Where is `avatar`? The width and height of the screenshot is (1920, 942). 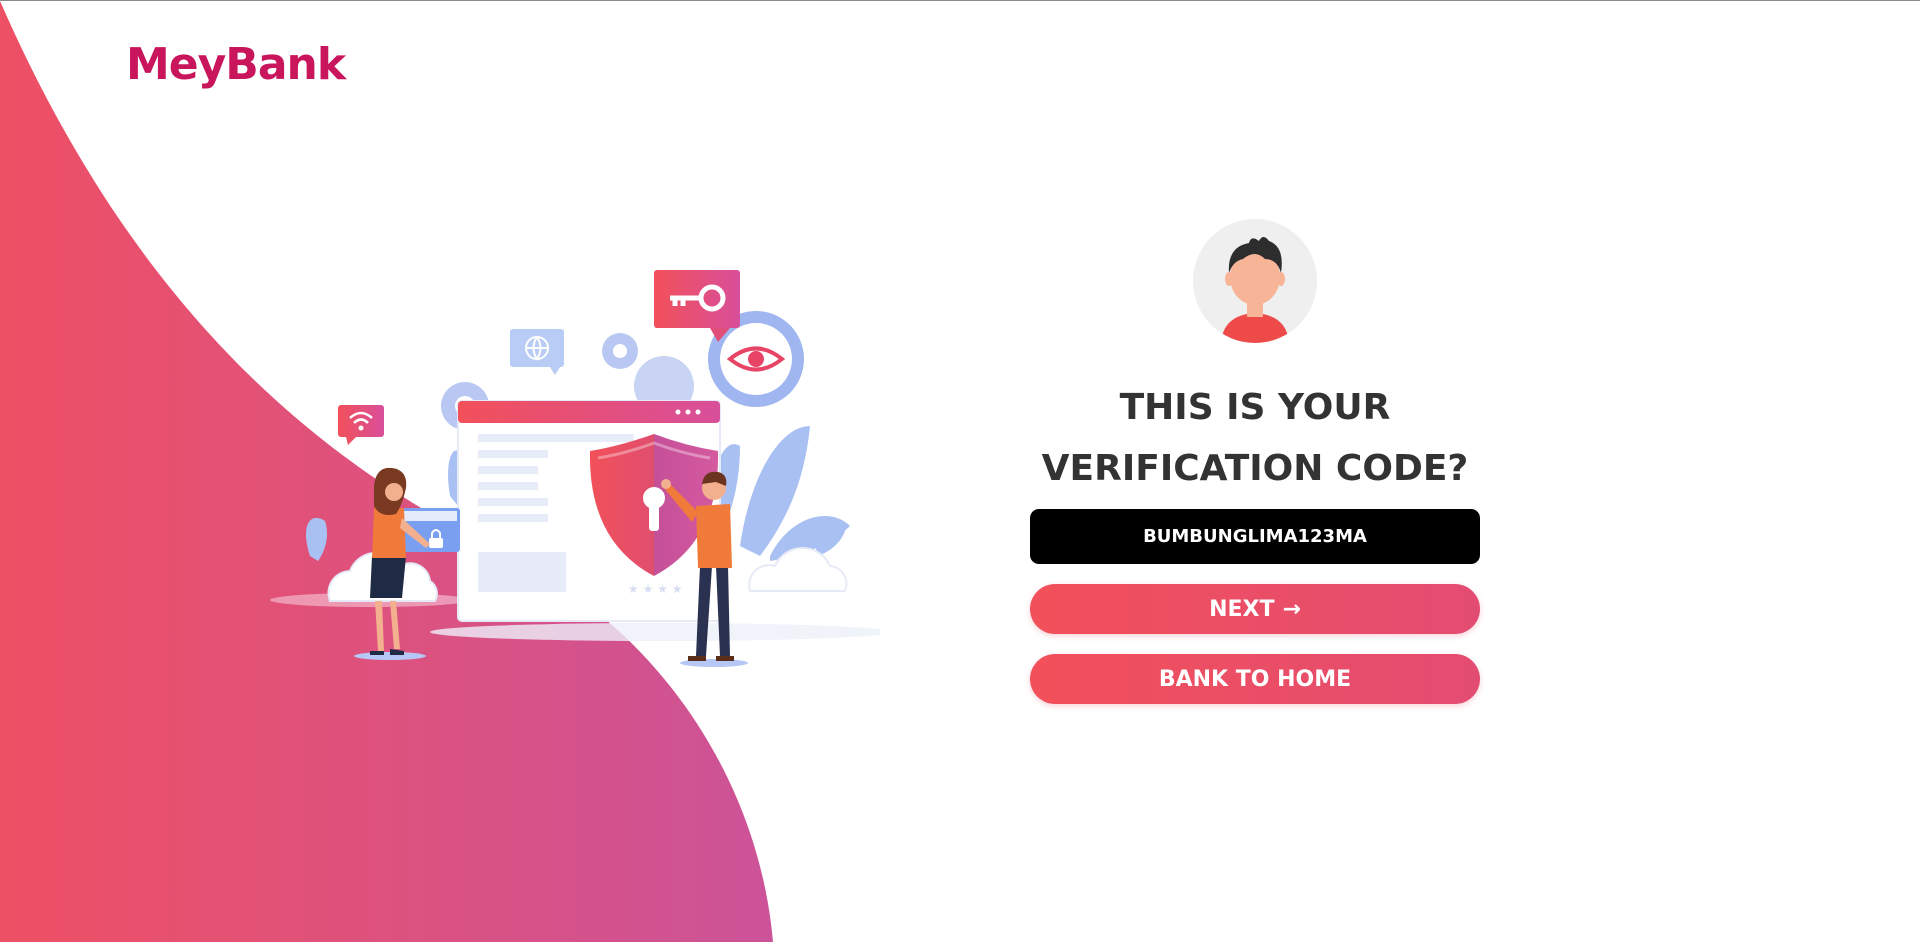 avatar is located at coordinates (1255, 281).